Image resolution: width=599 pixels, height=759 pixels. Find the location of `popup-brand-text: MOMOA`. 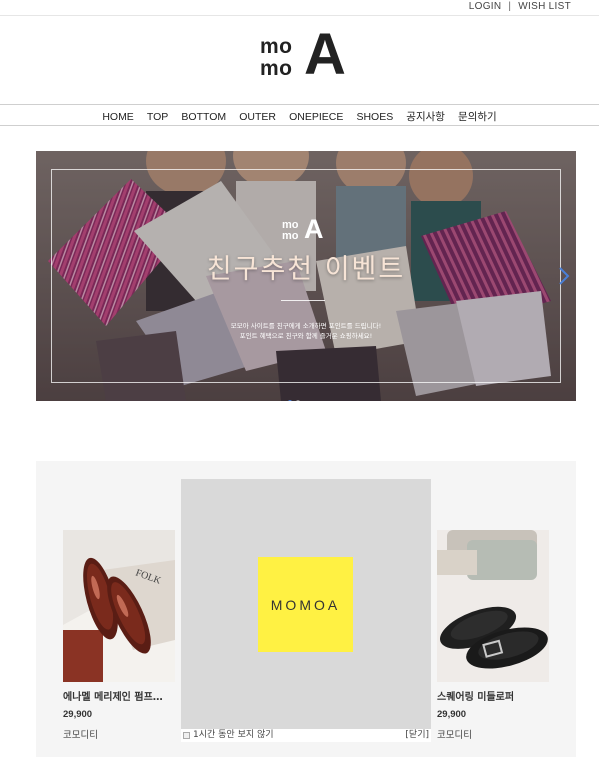

popup-brand-text: MOMOA is located at coordinates (305, 604).